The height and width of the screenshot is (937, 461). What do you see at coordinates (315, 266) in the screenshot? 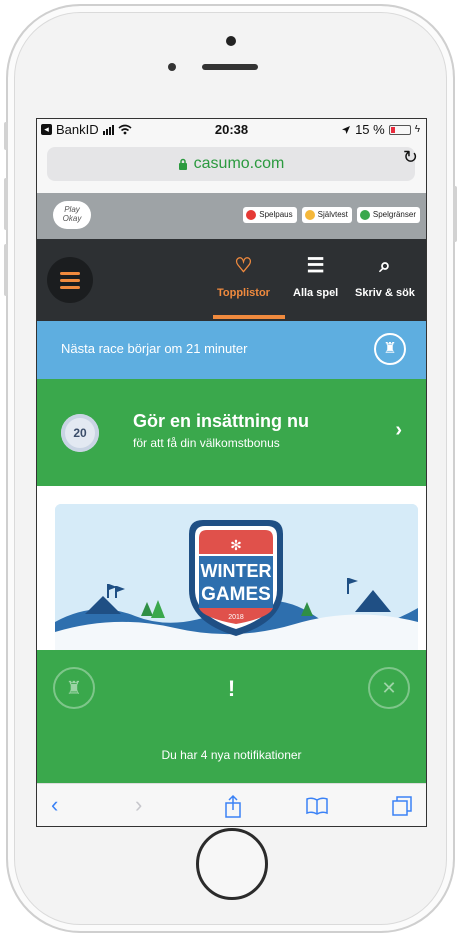
I see `list-icon: ☰` at bounding box center [315, 266].